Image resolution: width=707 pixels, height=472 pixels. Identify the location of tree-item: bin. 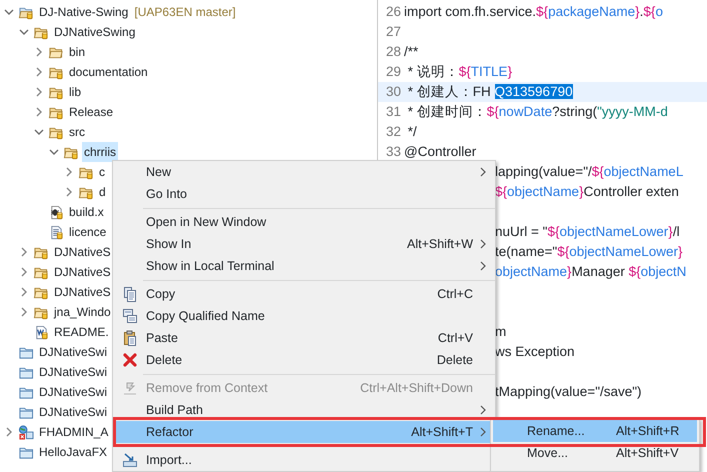
(77, 52).